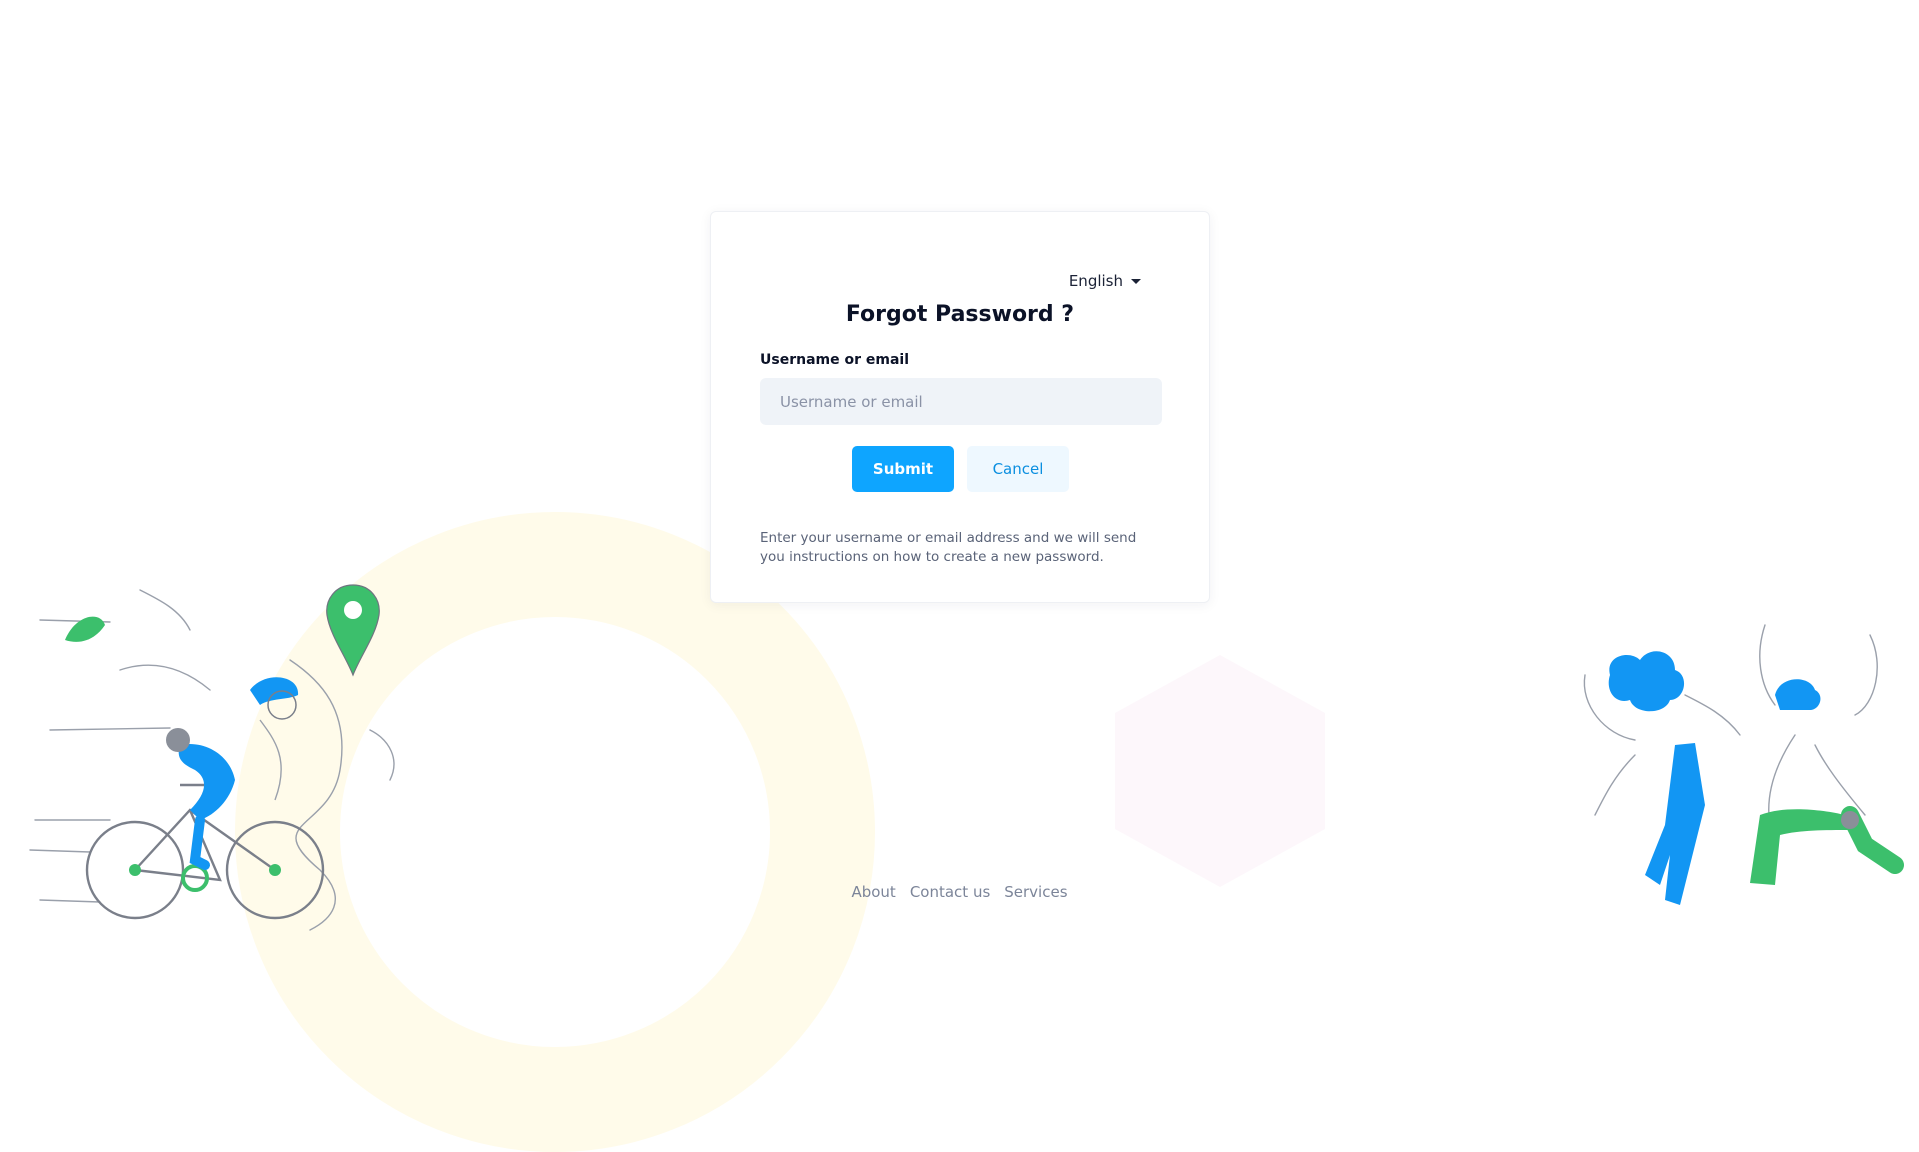 The image size is (1919, 1152). What do you see at coordinates (873, 892) in the screenshot?
I see `footer-link-about: About` at bounding box center [873, 892].